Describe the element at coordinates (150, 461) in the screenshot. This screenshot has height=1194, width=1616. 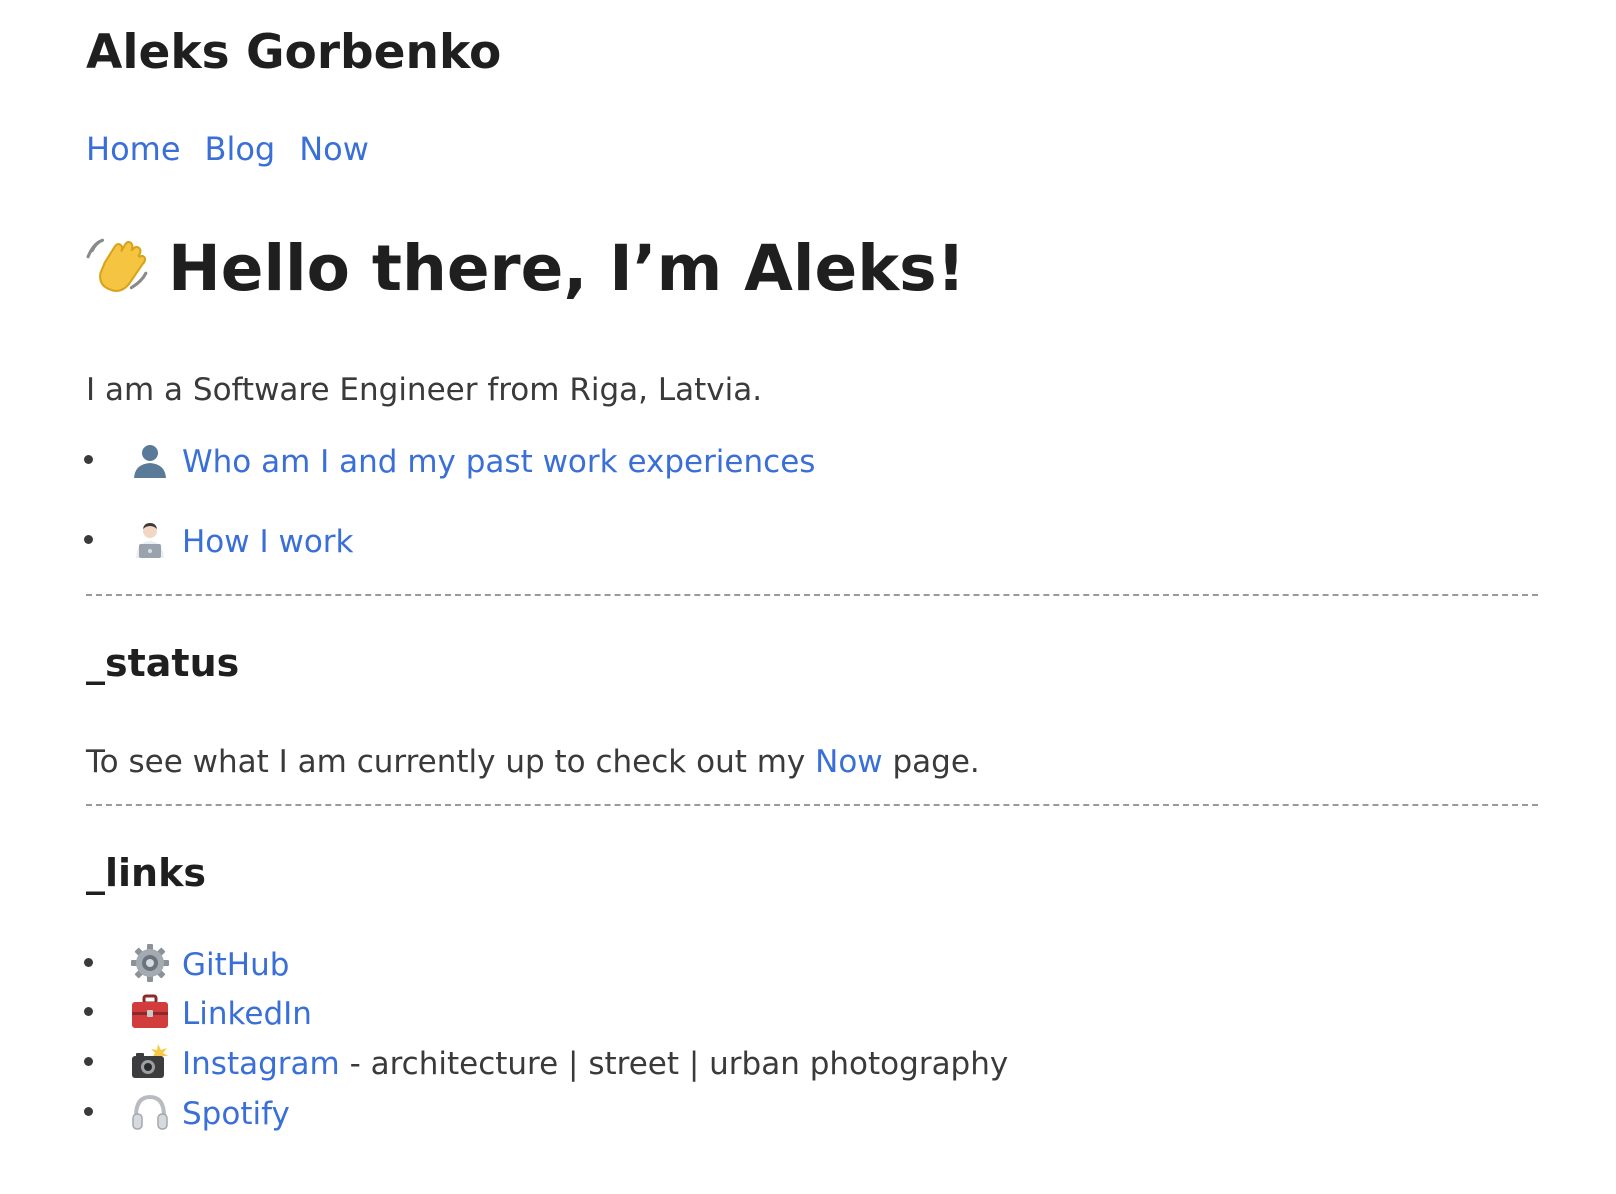
I see `person-silhouette-icon` at that location.